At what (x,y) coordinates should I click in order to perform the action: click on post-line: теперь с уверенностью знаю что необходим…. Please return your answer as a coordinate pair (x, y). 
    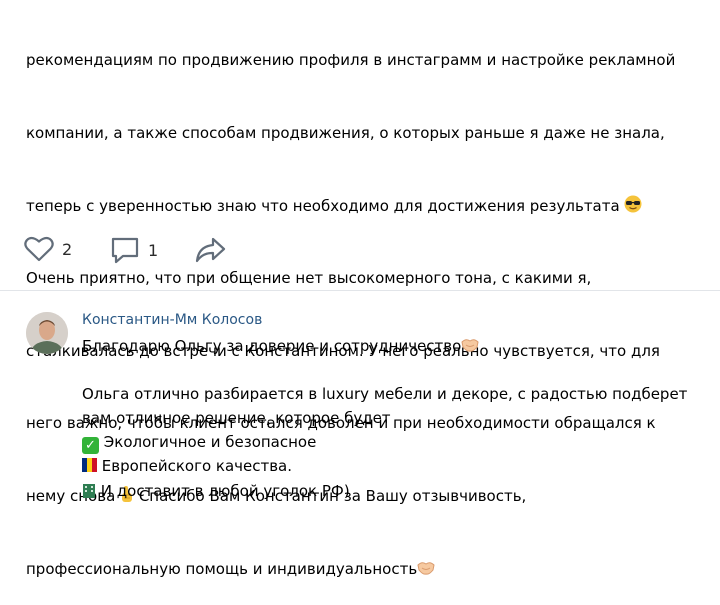
    Looking at the image, I should click on (366, 206).